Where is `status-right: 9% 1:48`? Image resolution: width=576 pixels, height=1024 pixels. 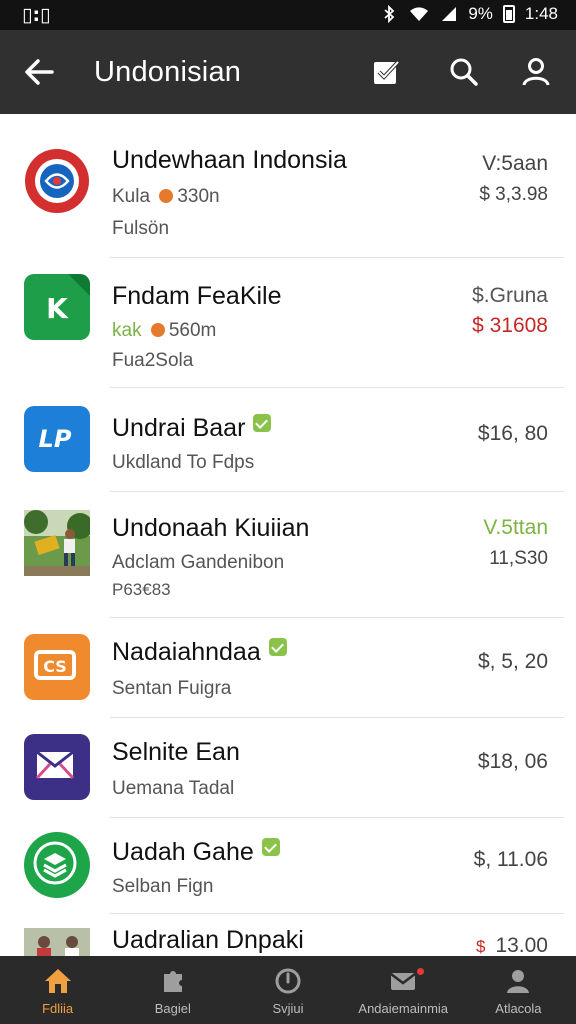 status-right: 9% 1:48 is located at coordinates (469, 14).